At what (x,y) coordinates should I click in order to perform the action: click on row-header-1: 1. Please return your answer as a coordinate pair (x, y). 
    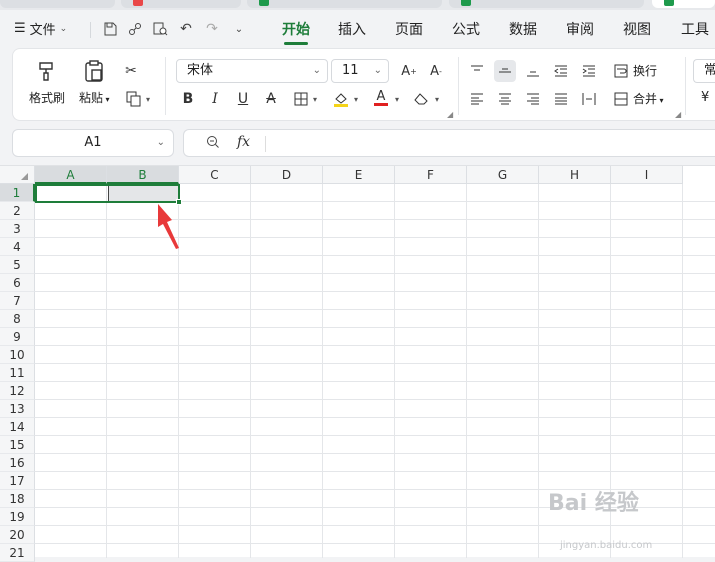
    Looking at the image, I should click on (17, 193).